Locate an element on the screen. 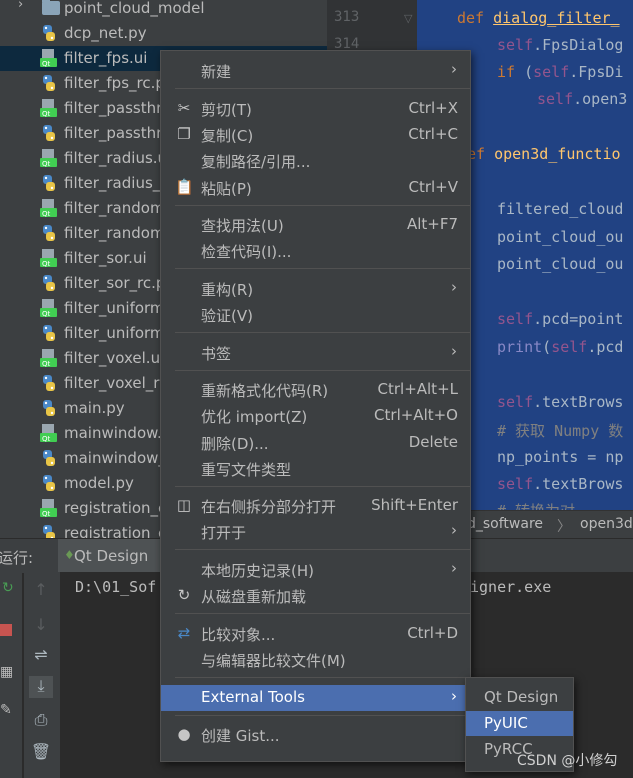 Image resolution: width=633 pixels, height=778 pixels. tree-item-label: main.py is located at coordinates (94, 408).